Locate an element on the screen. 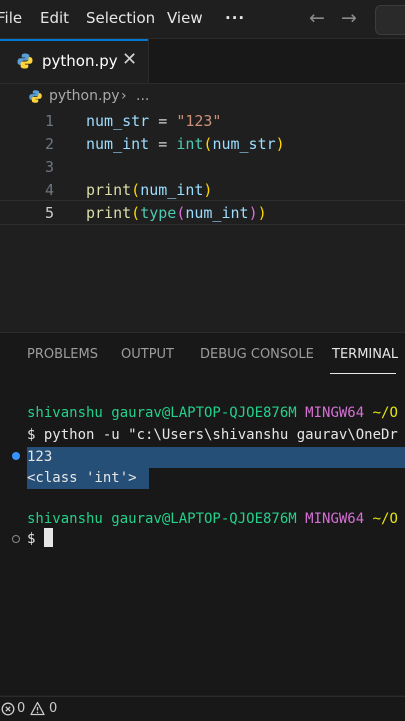  editor-tab-bar: python.py ✕ is located at coordinates (202, 61).